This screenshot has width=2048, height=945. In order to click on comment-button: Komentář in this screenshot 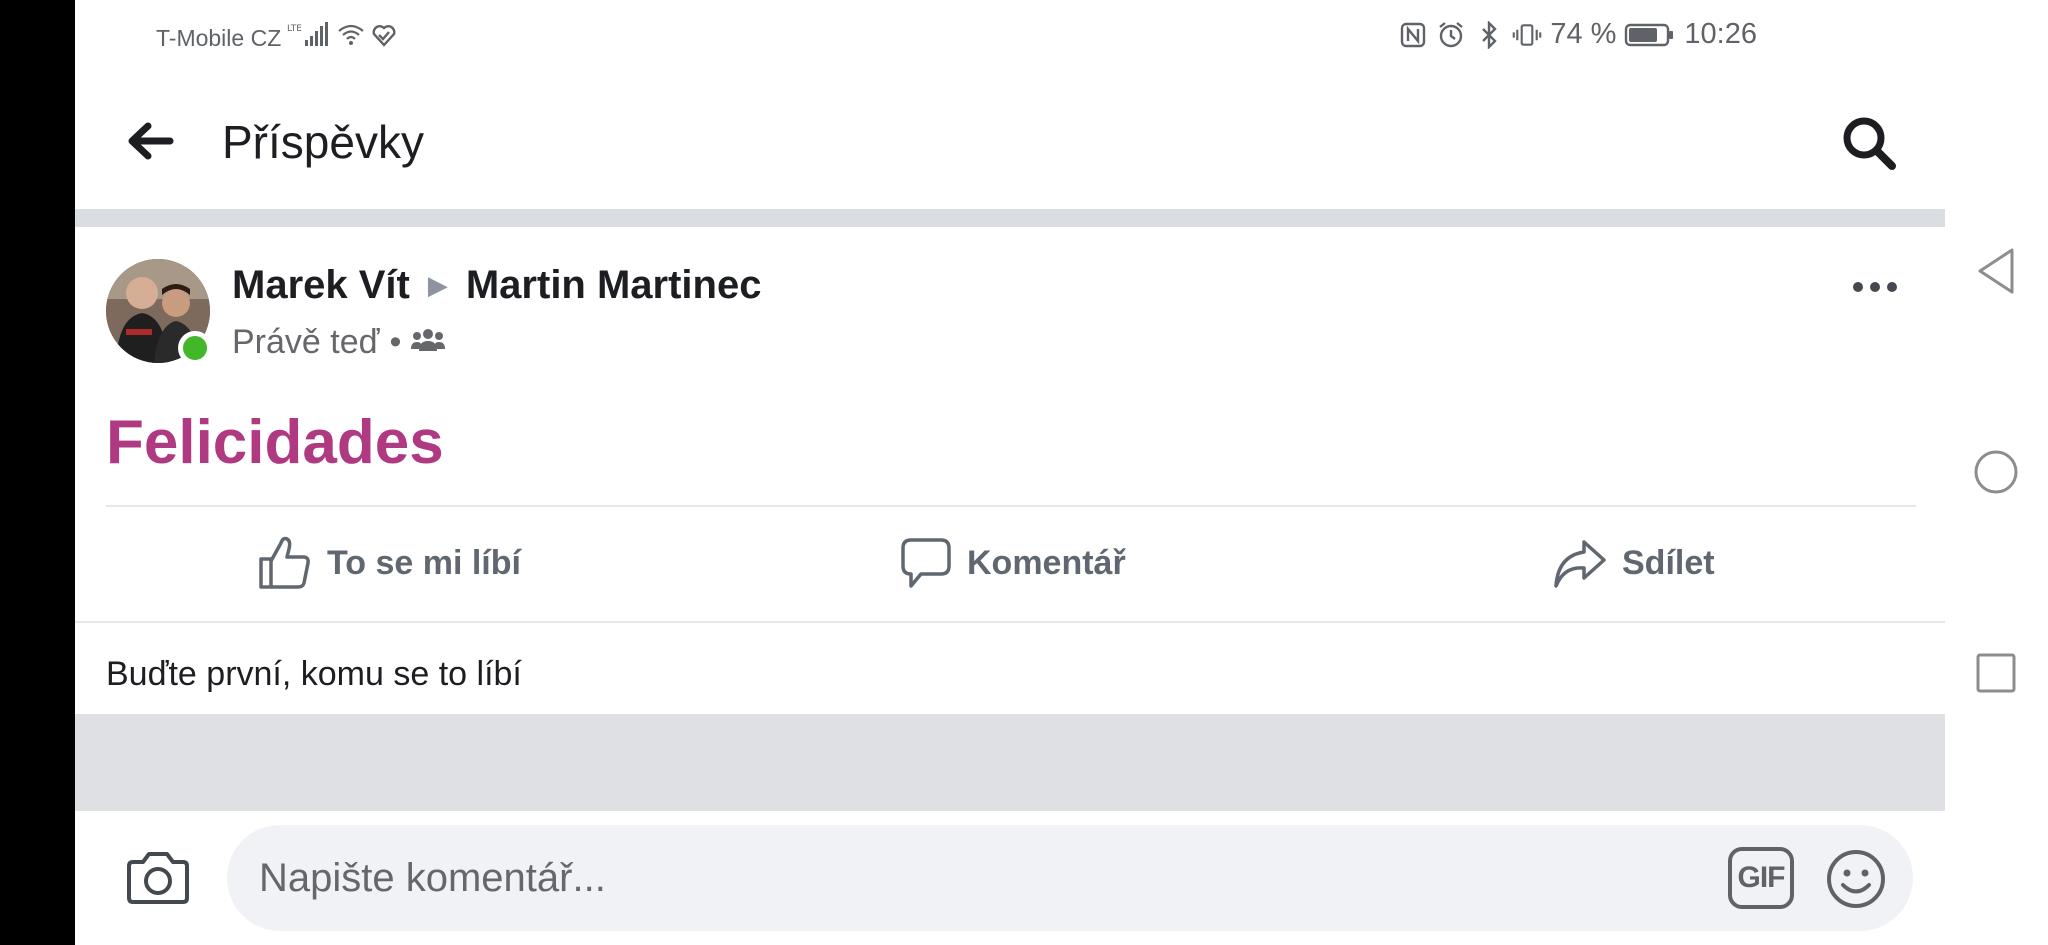, I will do `click(1012, 563)`.